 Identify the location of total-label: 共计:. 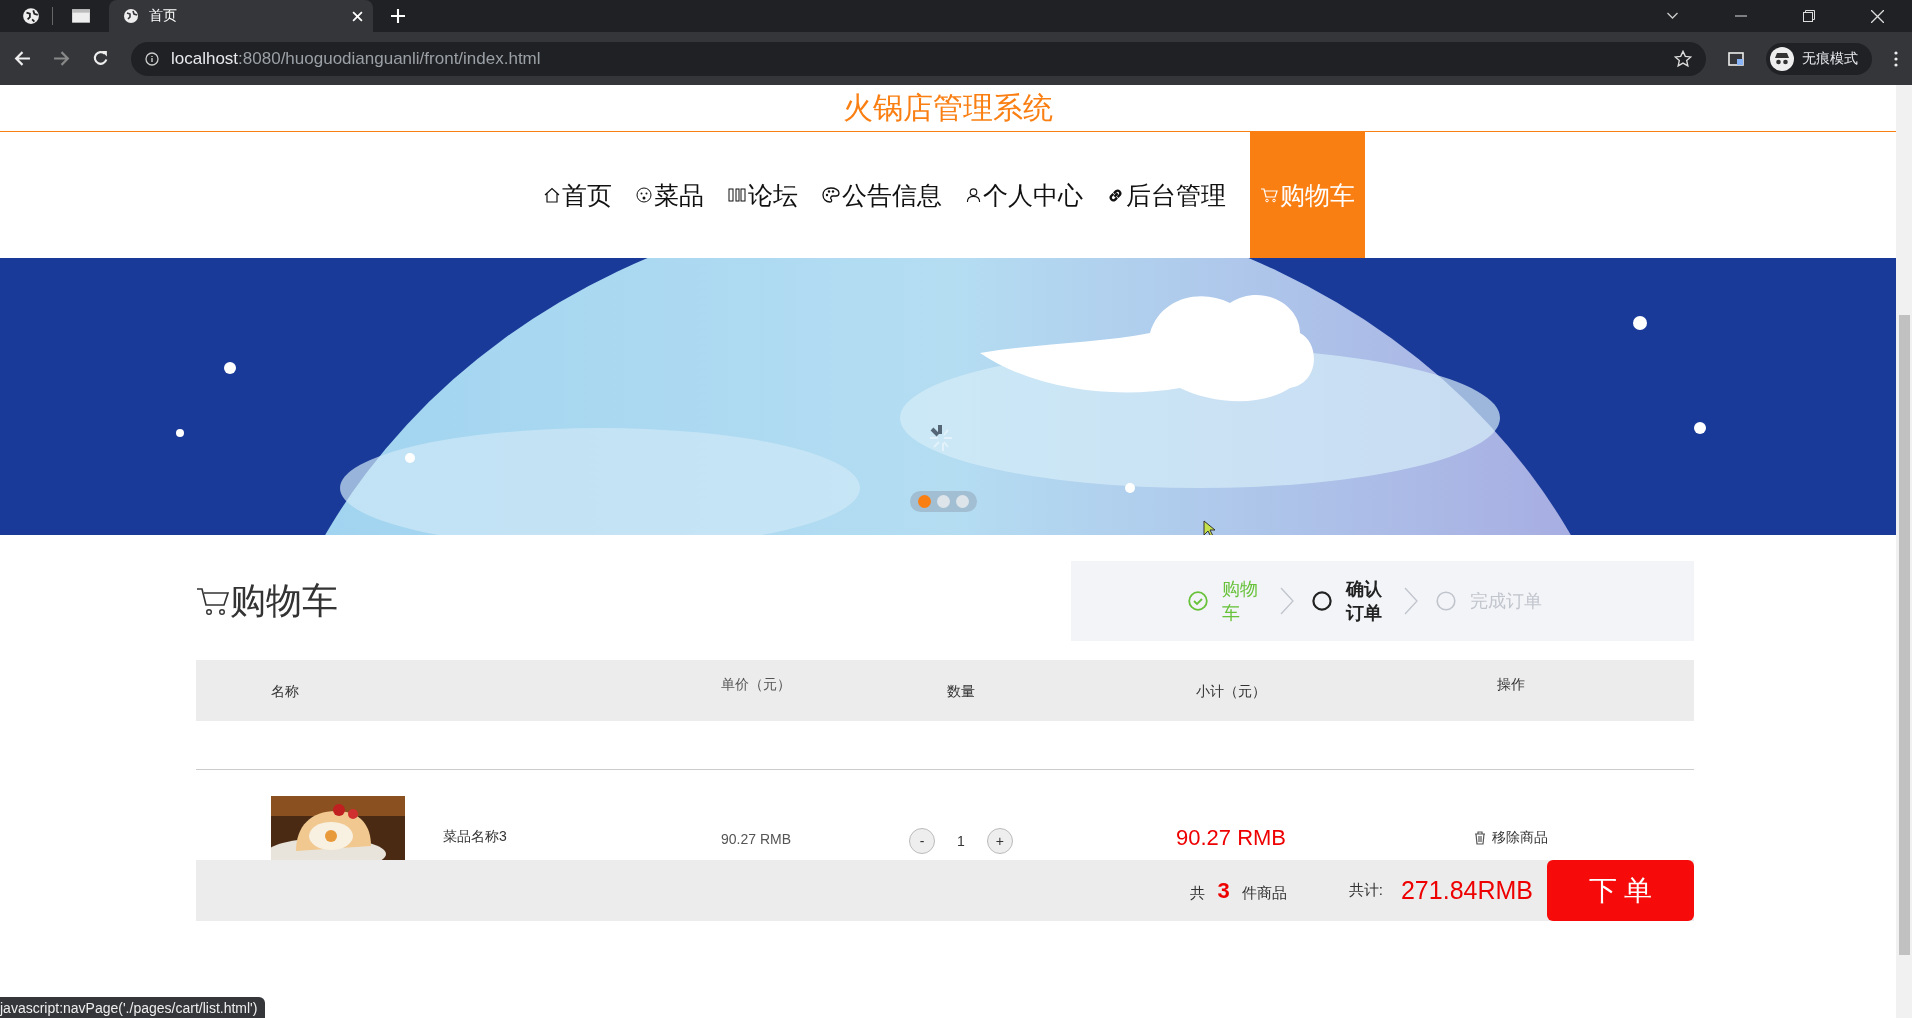
(1365, 890).